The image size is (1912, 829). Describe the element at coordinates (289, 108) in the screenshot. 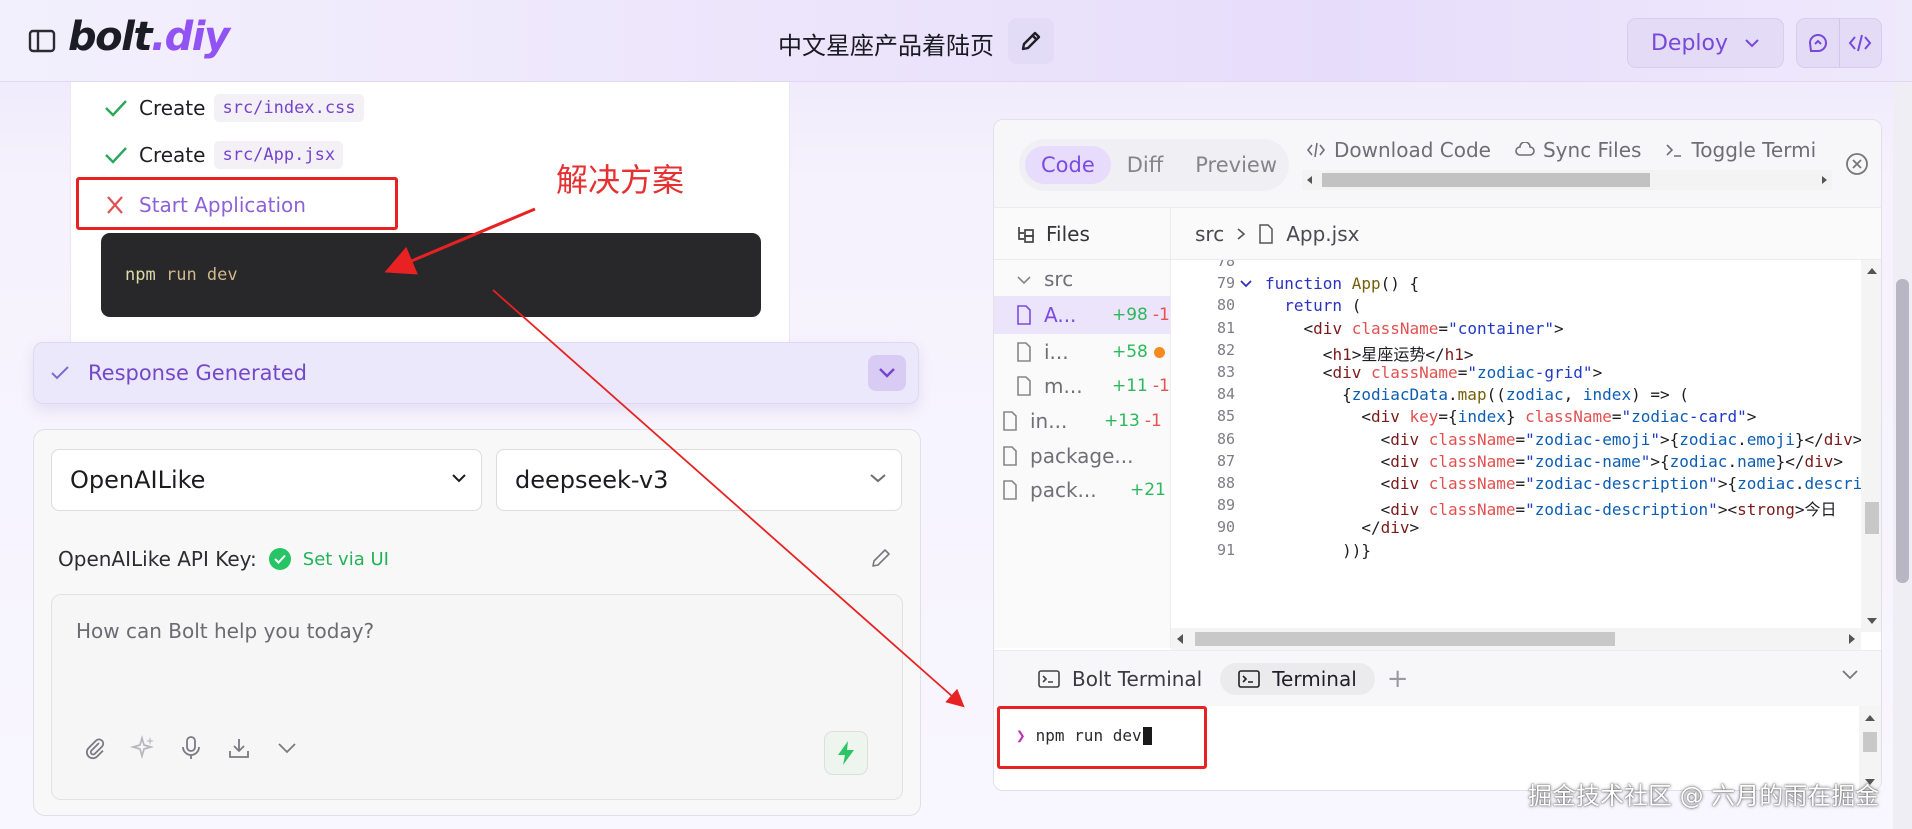

I see `step-file: src/index.css` at that location.